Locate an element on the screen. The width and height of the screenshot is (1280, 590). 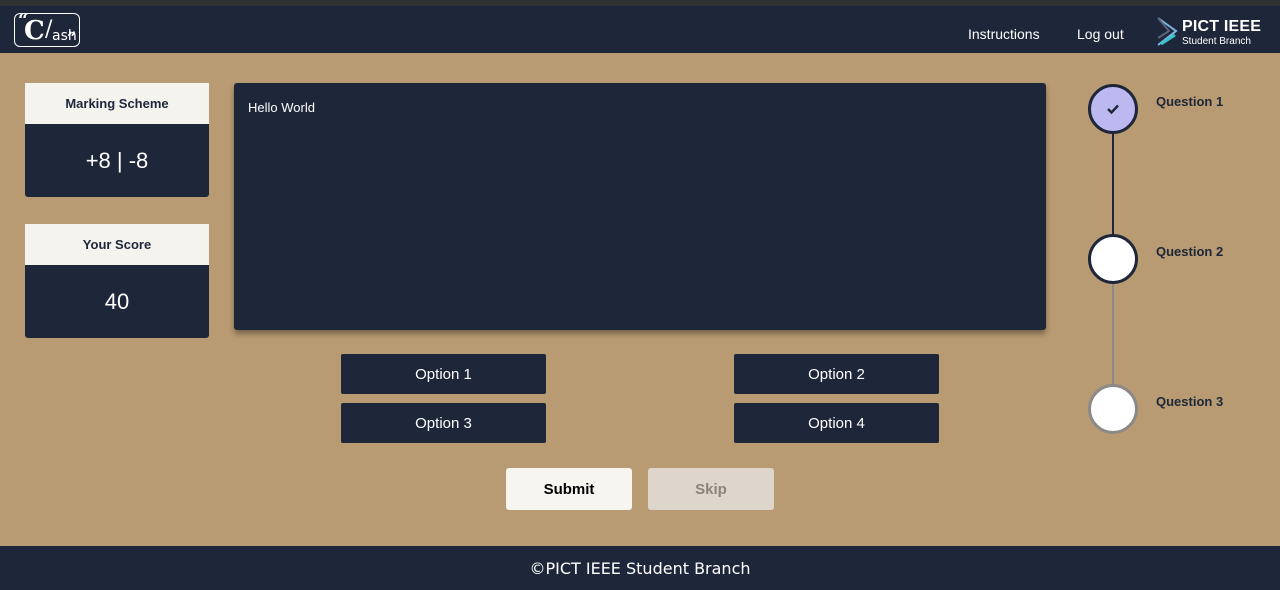
score-value: 40 is located at coordinates (117, 301).